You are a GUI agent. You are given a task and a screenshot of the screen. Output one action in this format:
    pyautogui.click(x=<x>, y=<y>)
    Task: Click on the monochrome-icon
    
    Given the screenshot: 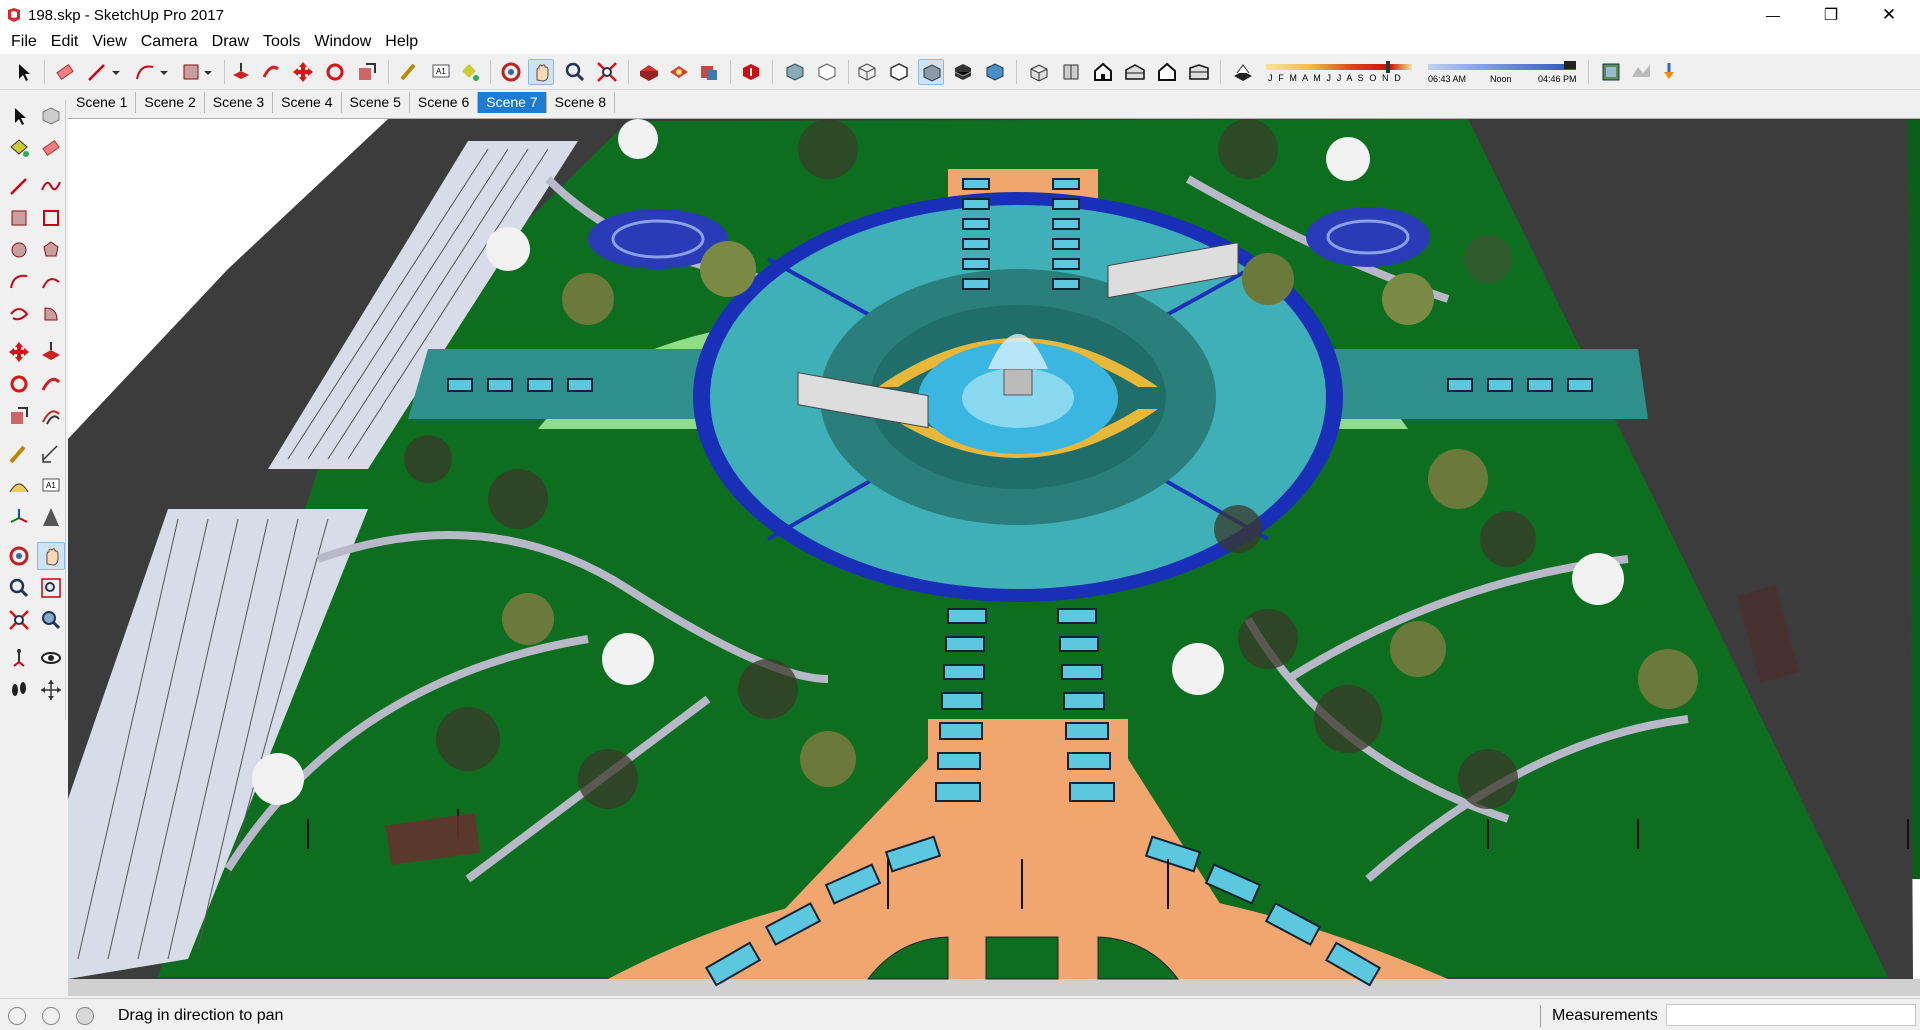 What is the action you would take?
    pyautogui.click(x=995, y=72)
    